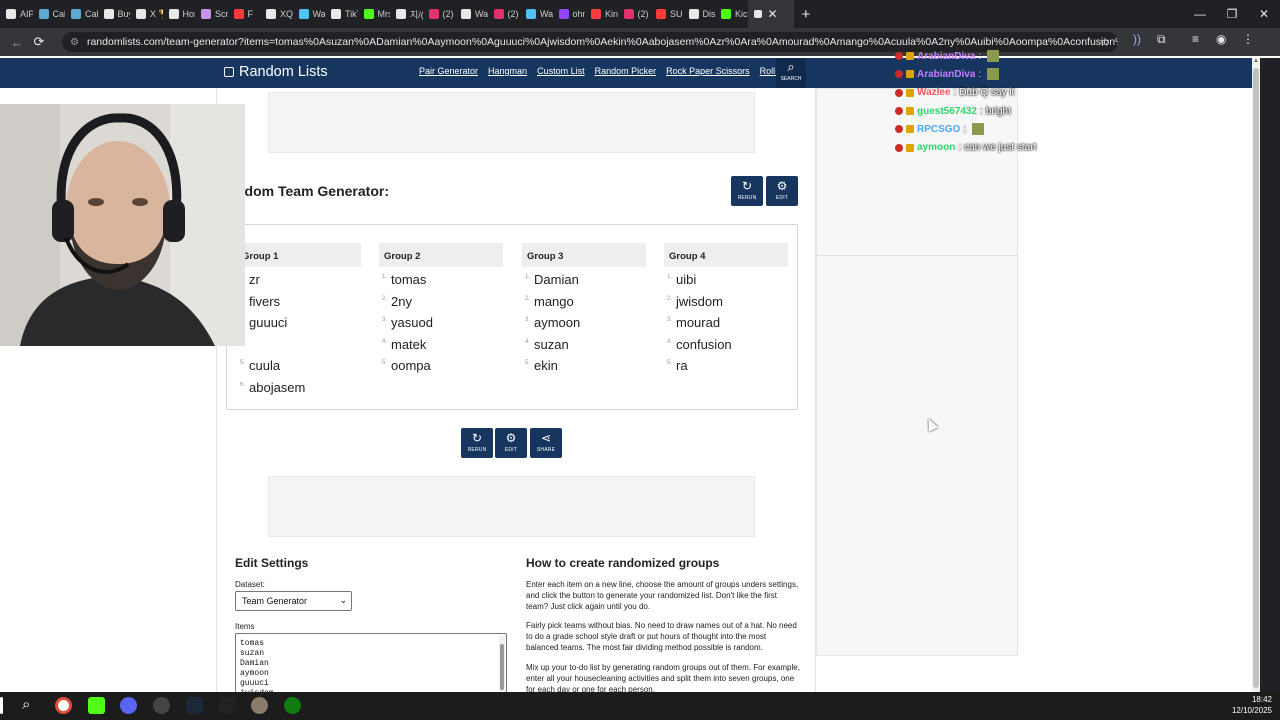  I want to click on browser-tab: SUG, so click(666, 14).